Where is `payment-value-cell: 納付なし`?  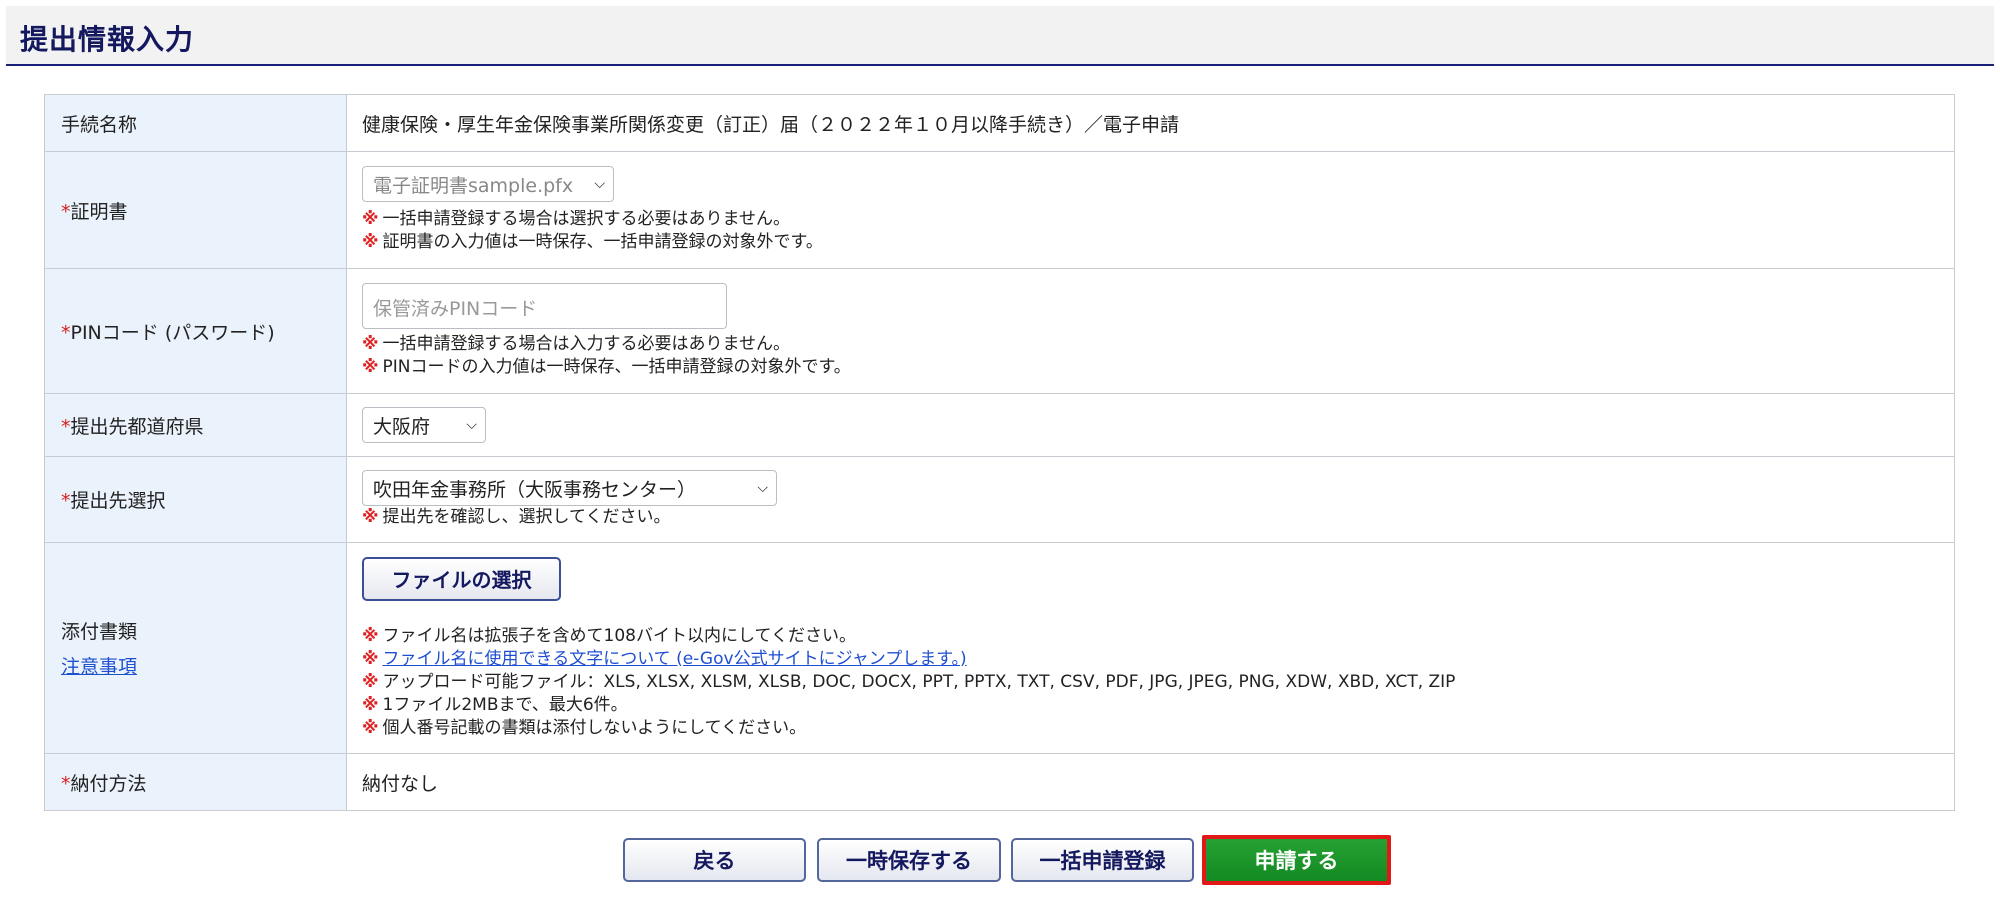 payment-value-cell: 納付なし is located at coordinates (1150, 782).